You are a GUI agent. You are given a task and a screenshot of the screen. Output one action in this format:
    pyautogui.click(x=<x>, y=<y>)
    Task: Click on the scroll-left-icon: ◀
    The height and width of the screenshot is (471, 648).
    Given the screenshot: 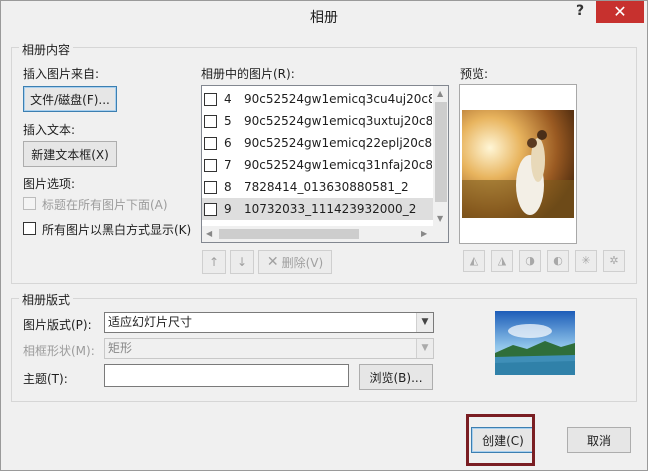 What is the action you would take?
    pyautogui.click(x=209, y=233)
    